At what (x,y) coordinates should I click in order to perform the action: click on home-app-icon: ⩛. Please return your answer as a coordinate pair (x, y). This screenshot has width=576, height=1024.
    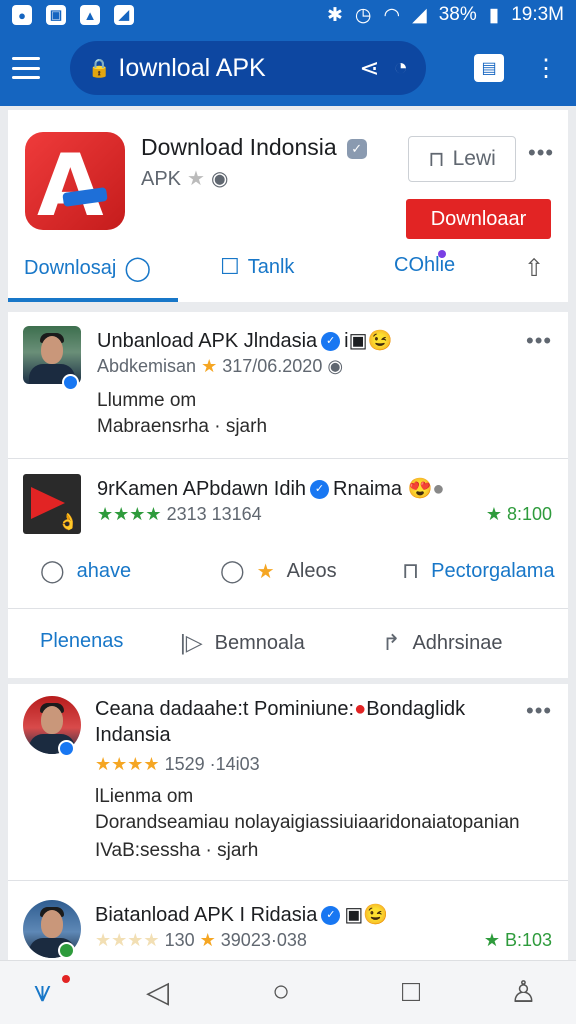
    Looking at the image, I should click on (42, 992).